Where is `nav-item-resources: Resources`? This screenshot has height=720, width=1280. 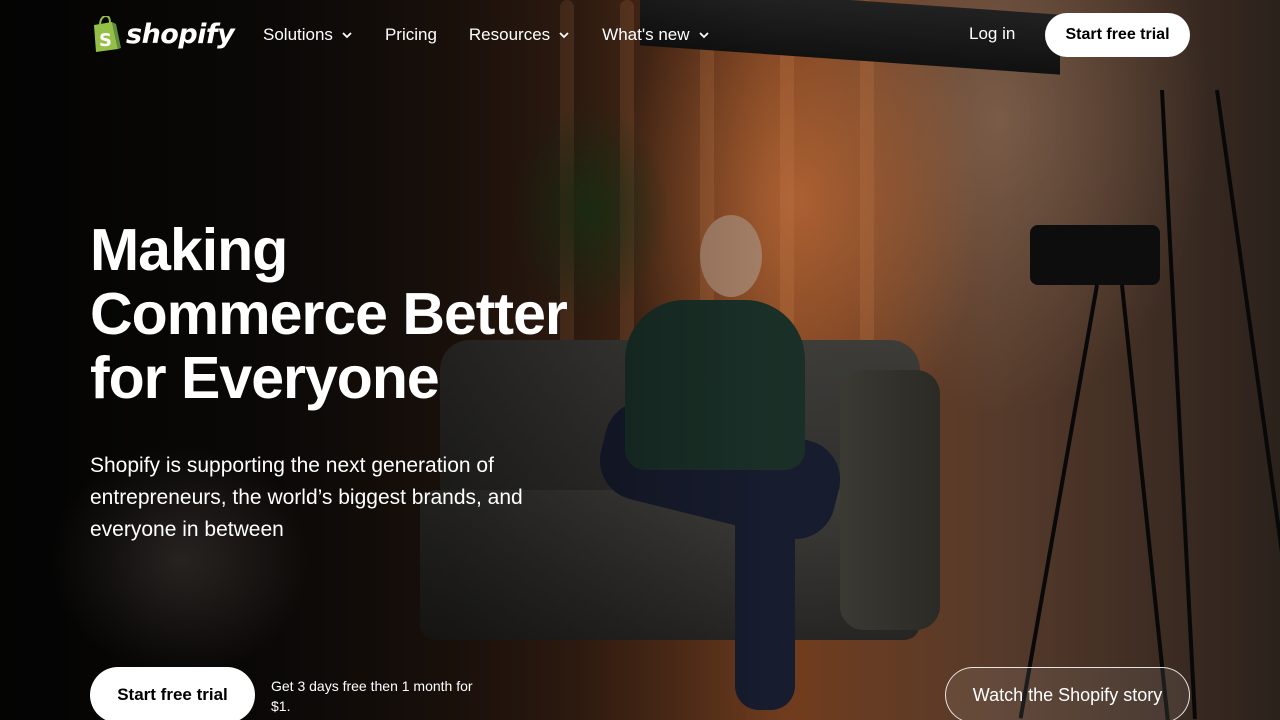
nav-item-resources: Resources is located at coordinates (519, 35).